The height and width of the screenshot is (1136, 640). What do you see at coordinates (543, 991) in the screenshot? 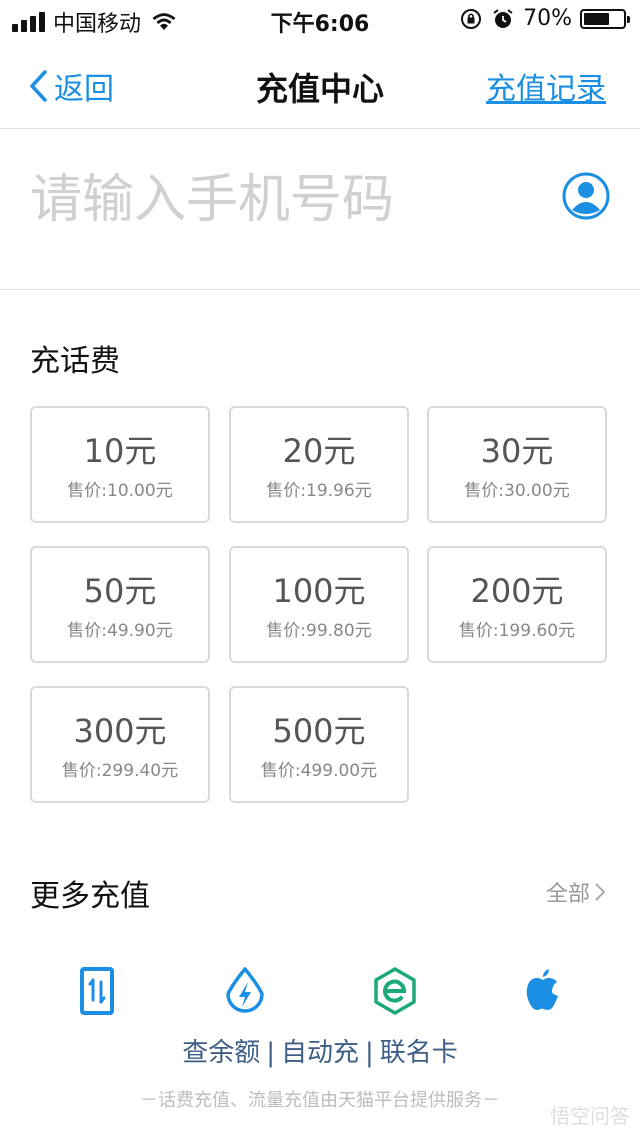
I see `apple-icon` at bounding box center [543, 991].